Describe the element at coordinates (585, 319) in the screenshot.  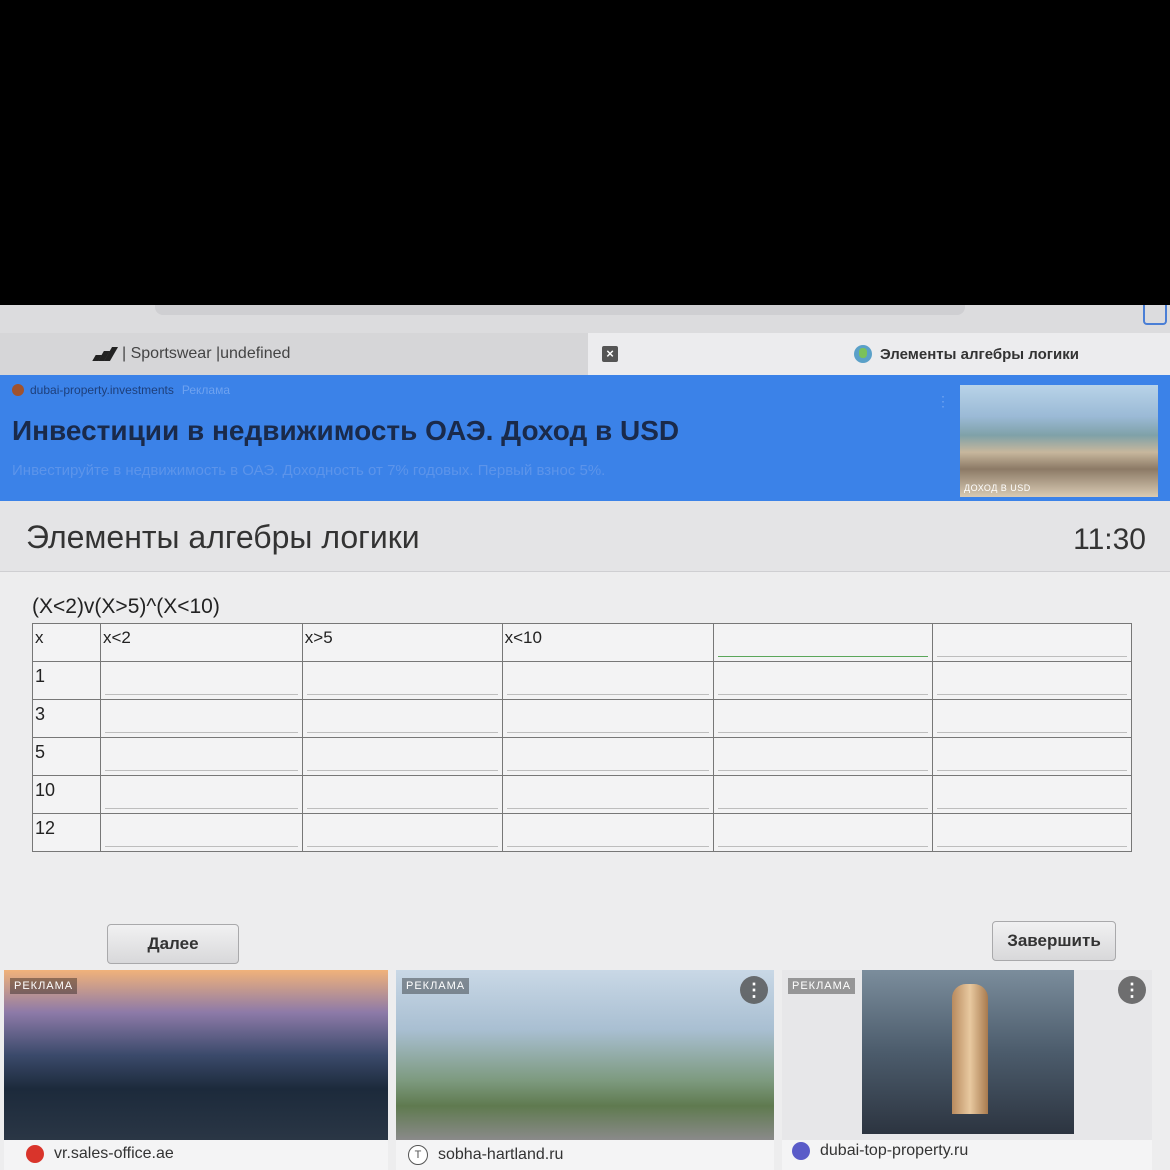
I see `browser-toolbar` at that location.